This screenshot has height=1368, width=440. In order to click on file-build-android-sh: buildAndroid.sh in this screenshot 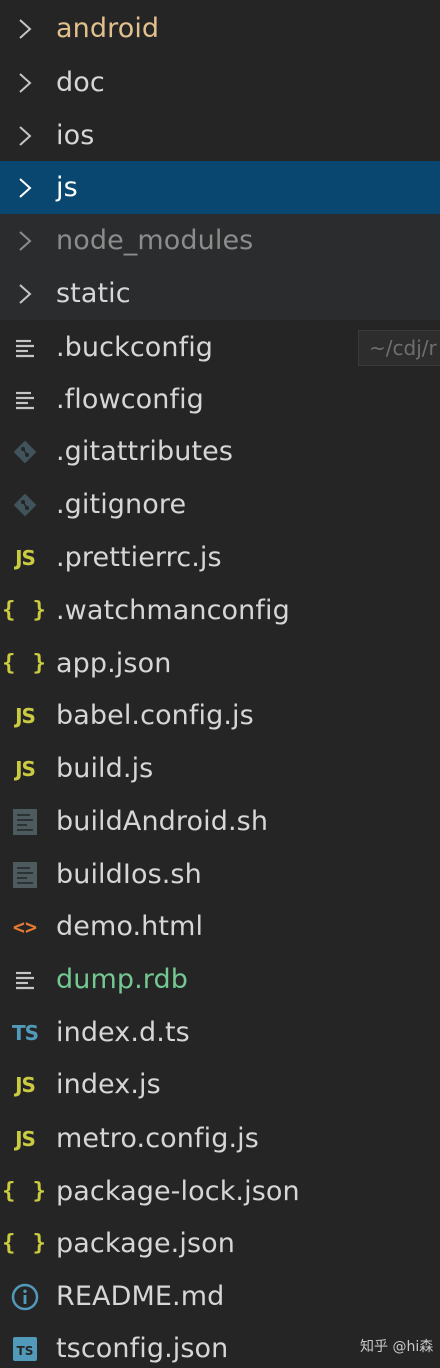, I will do `click(220, 821)`.